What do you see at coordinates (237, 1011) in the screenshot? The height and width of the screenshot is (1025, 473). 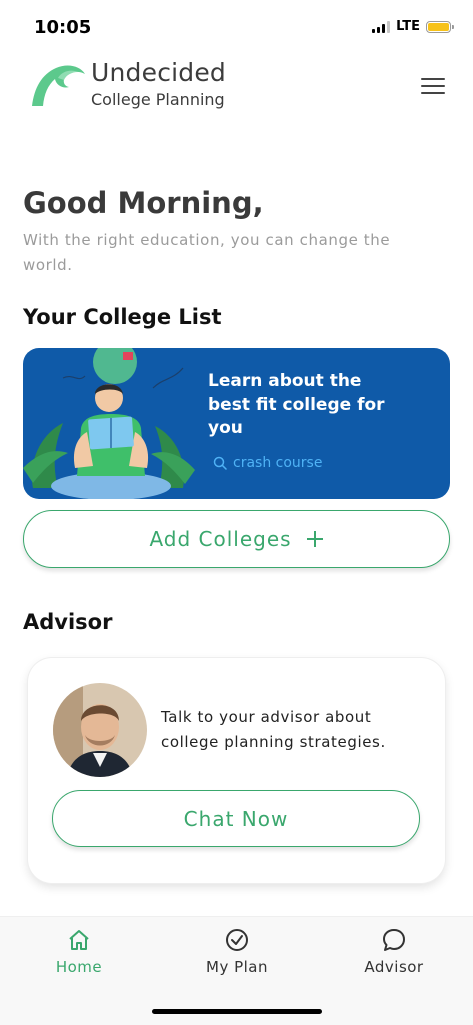 I see `home-indicator` at bounding box center [237, 1011].